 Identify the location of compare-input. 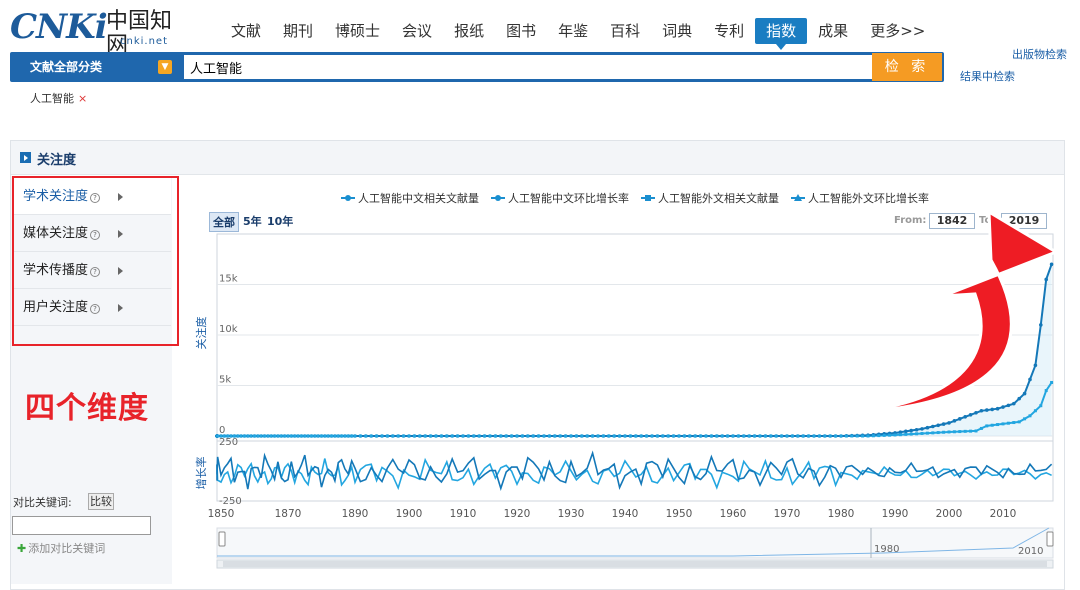
(81, 525).